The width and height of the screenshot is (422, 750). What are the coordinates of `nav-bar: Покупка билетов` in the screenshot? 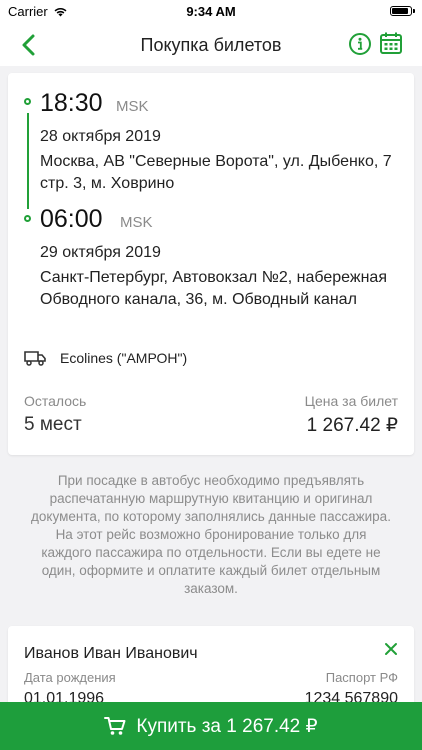 It's located at (211, 45).